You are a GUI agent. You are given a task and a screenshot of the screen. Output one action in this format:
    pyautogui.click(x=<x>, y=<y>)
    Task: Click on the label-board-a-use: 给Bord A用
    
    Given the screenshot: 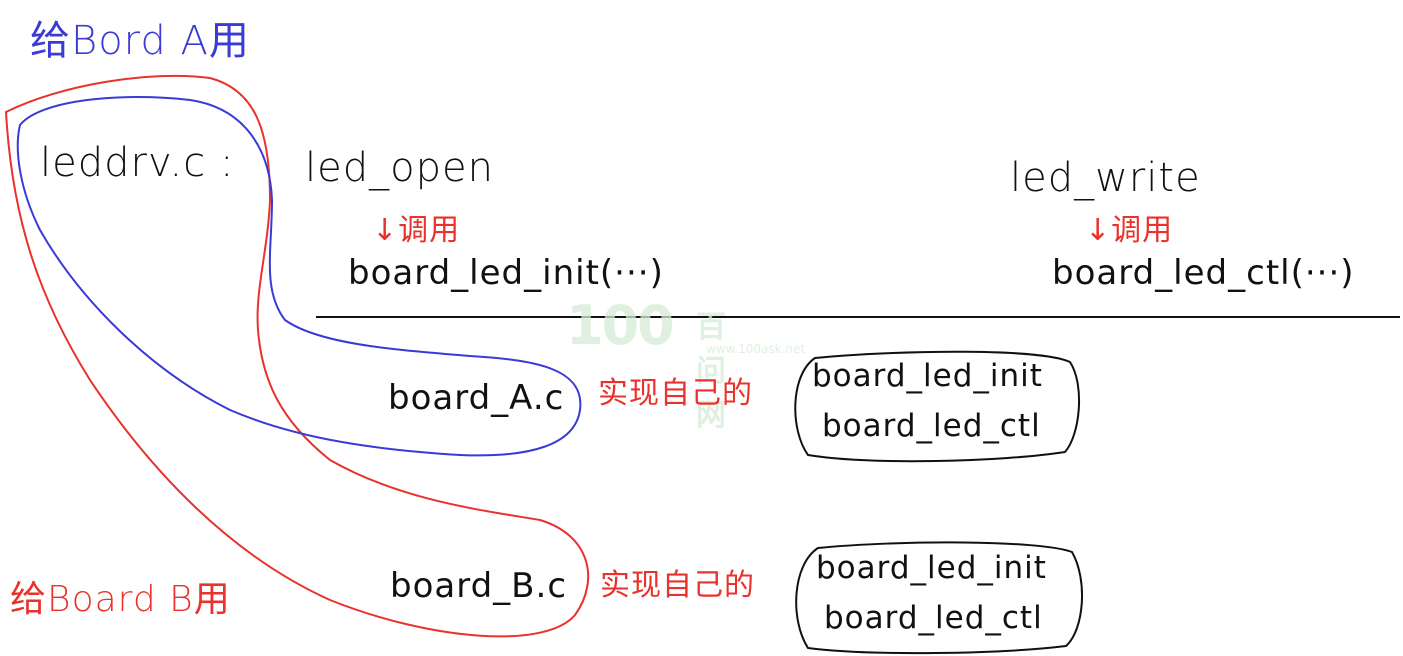 What is the action you would take?
    pyautogui.click(x=140, y=41)
    